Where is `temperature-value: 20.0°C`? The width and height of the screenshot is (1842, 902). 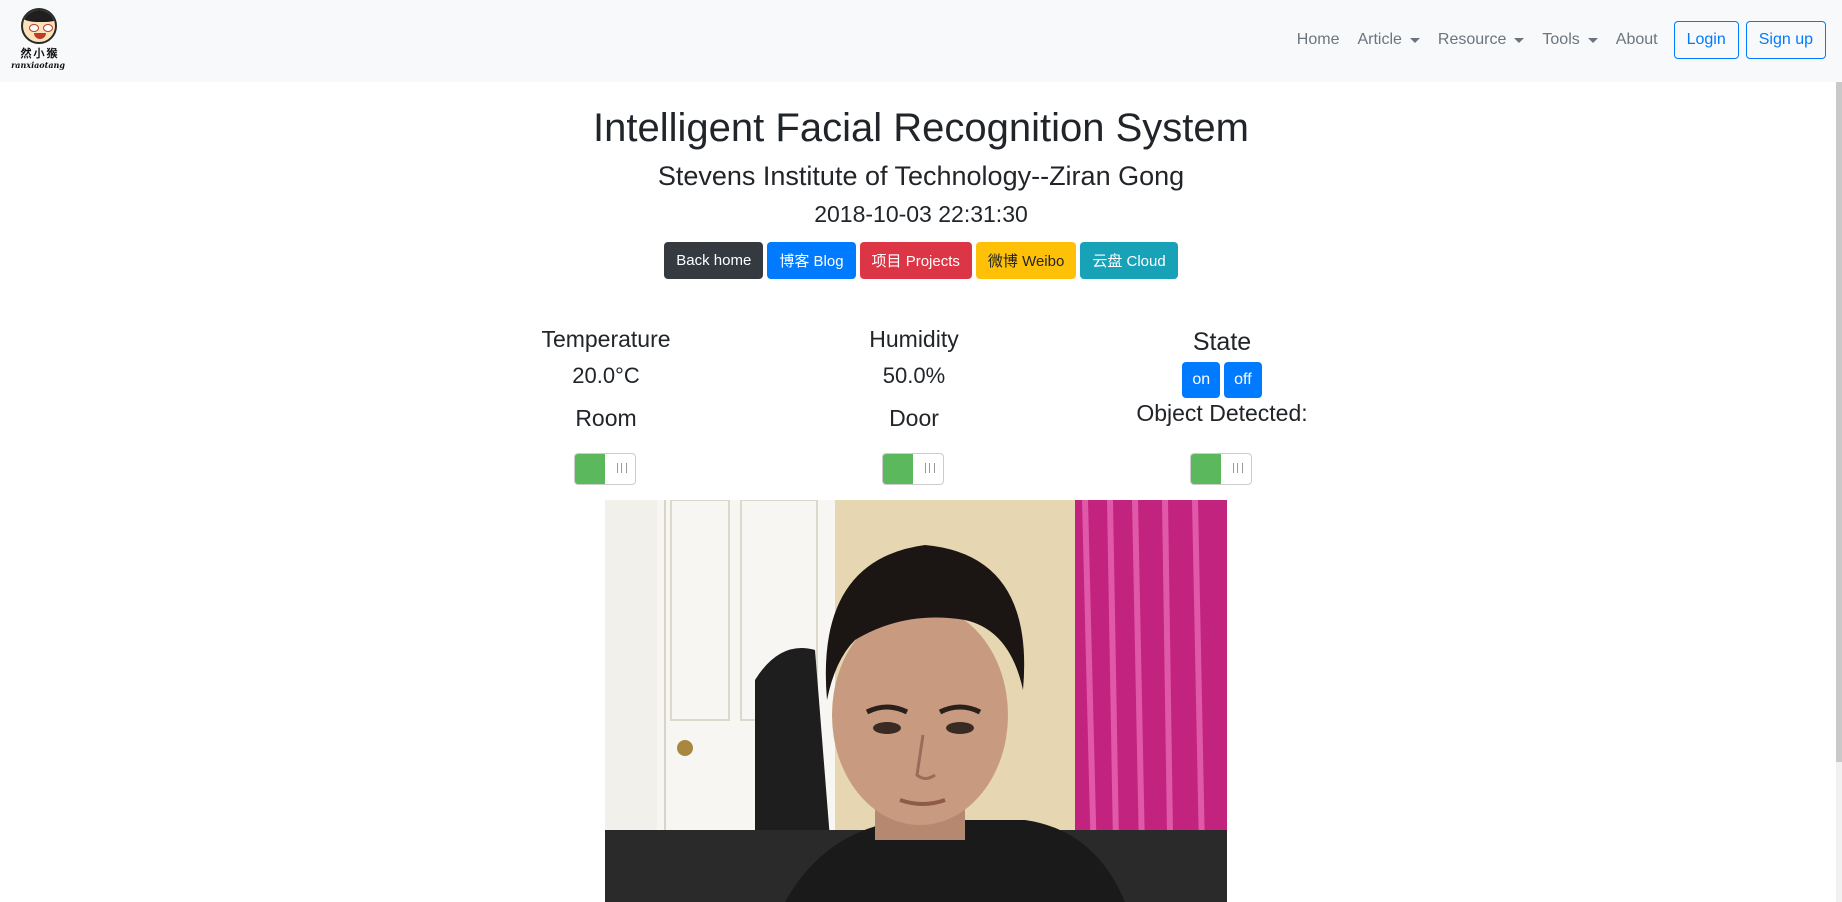
temperature-value: 20.0°C is located at coordinates (606, 375).